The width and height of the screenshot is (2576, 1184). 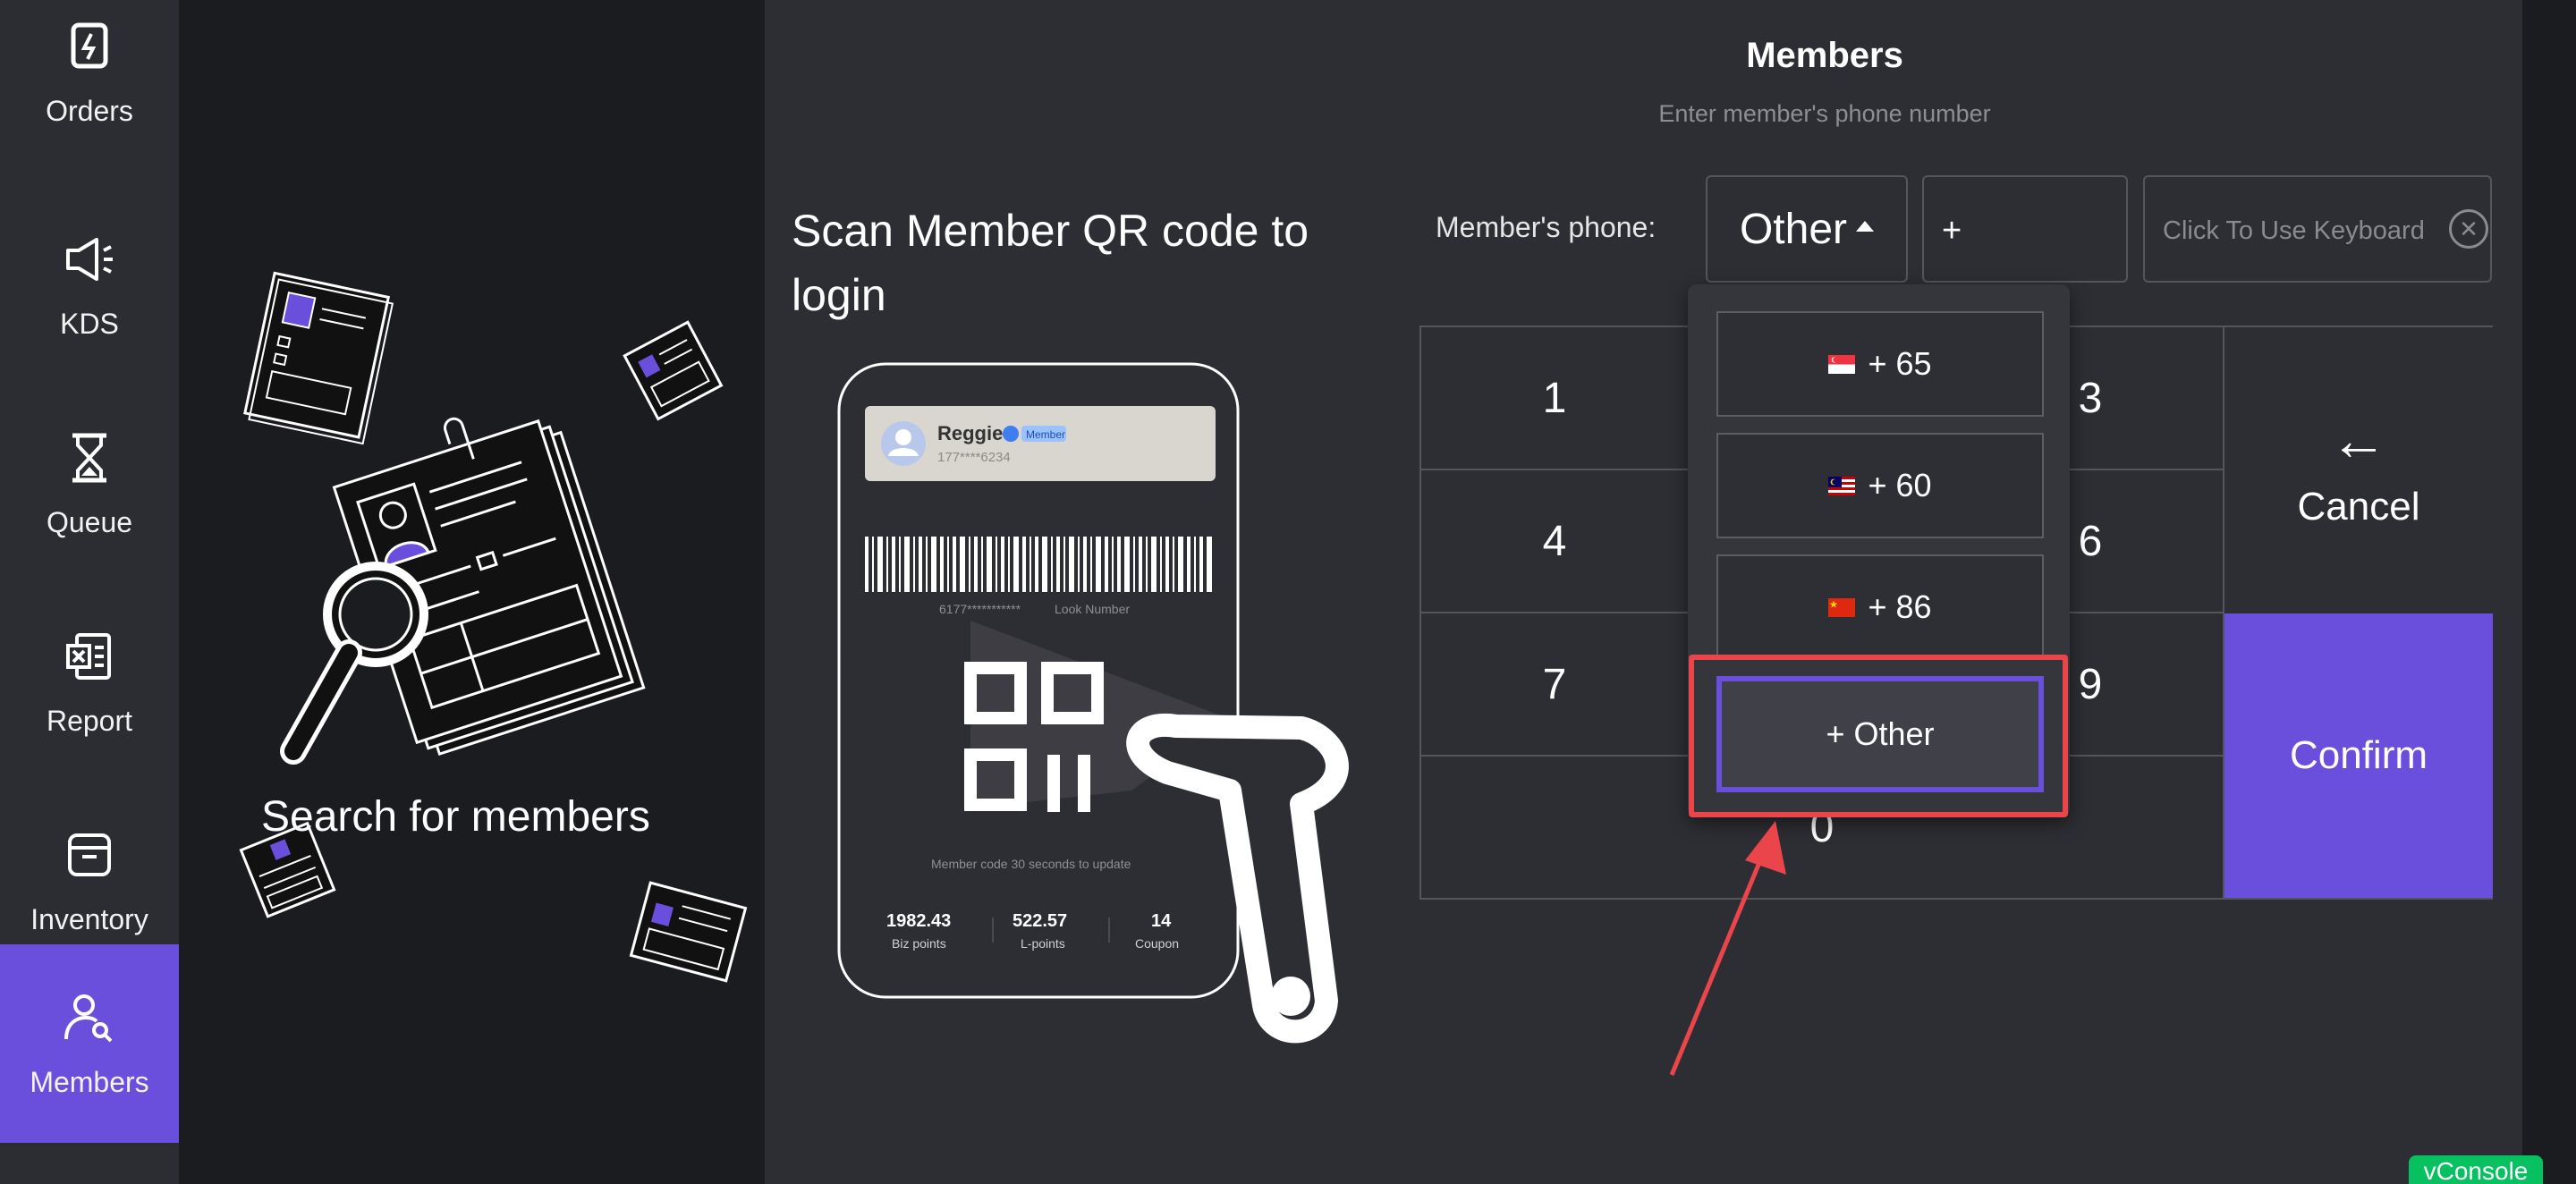 I want to click on country-option-label: + 60, so click(x=1900, y=485).